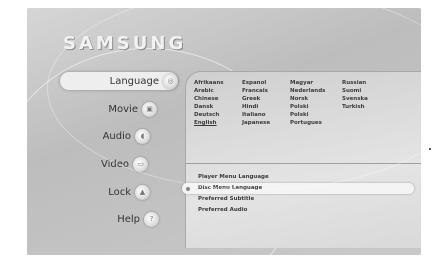 Image resolution: width=441 pixels, height=265 pixels. Describe the element at coordinates (134, 81) in the screenshot. I see `nav-item-label: Language` at that location.